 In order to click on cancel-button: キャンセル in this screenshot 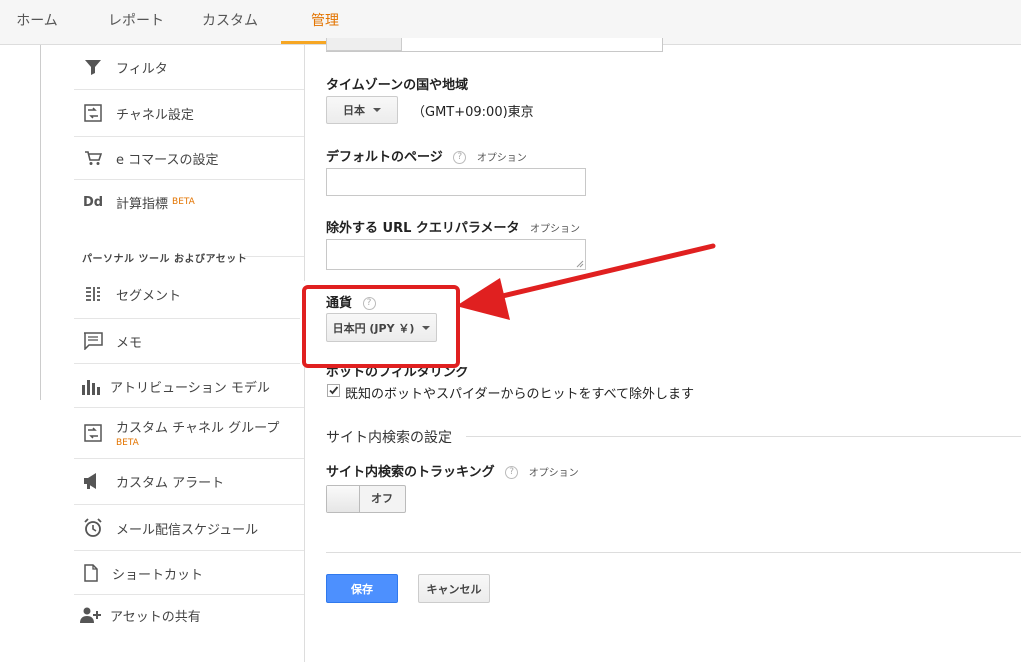, I will do `click(454, 588)`.